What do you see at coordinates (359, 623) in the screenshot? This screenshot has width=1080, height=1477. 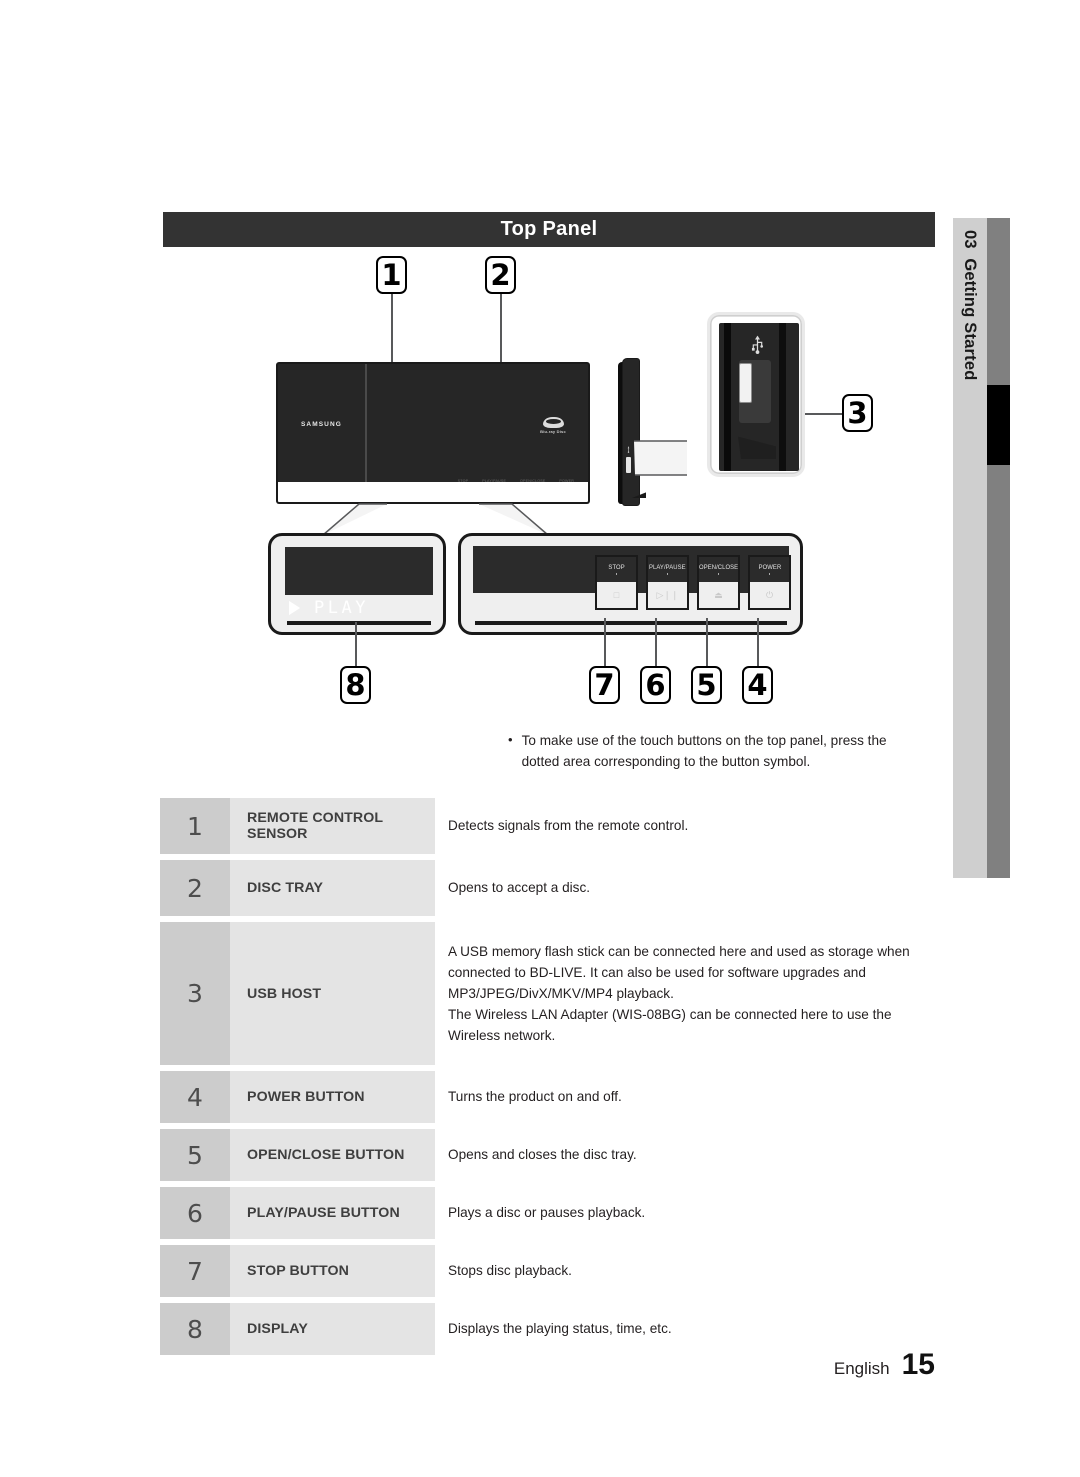 I see `display-touch-strip` at bounding box center [359, 623].